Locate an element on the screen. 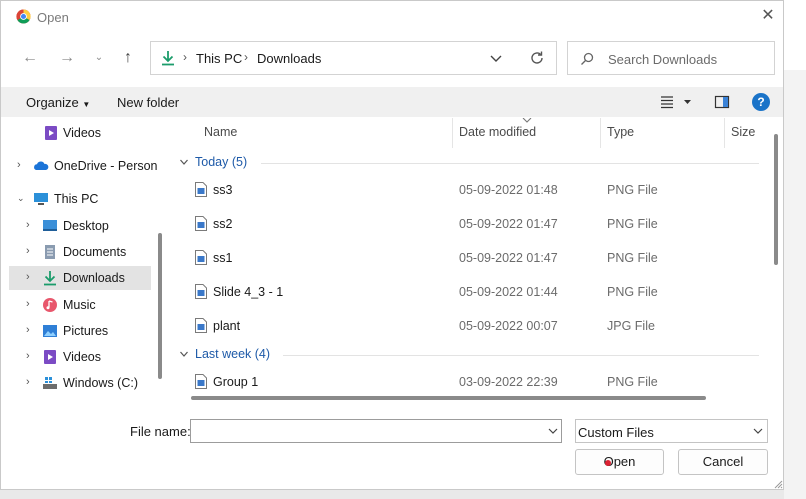 The image size is (806, 499). mouse-cursor-icon is located at coordinates (608, 463).